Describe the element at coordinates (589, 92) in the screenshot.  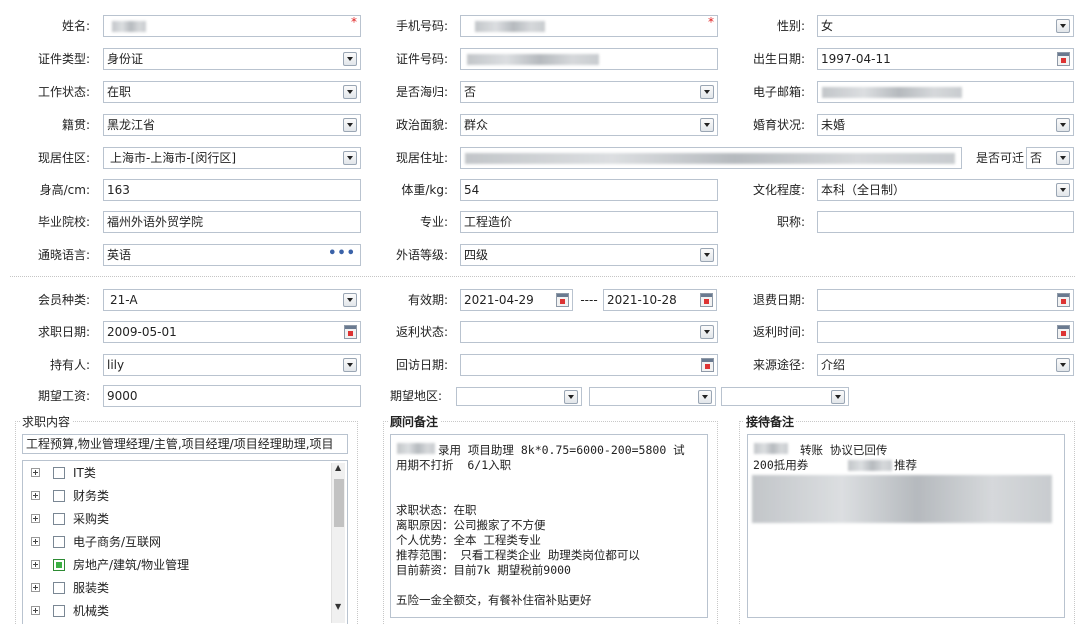
I see `returnee-select: 否` at that location.